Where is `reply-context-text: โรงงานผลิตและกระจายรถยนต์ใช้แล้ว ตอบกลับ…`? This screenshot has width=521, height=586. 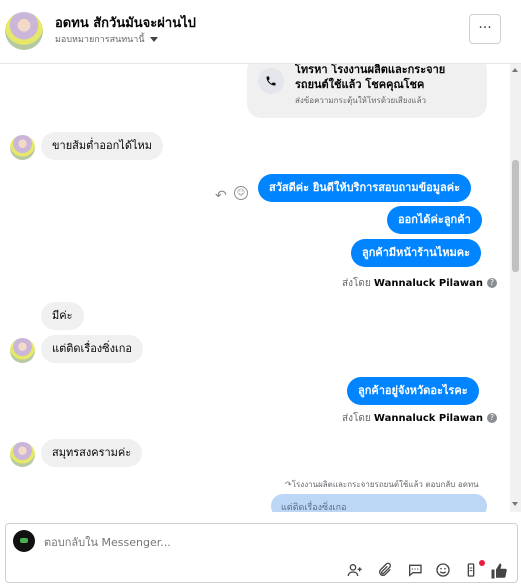 reply-context-text: โรงงานผลิตและกระจายรถยนต์ใช้แล้ว ตอบกลับ… is located at coordinates (385, 484).